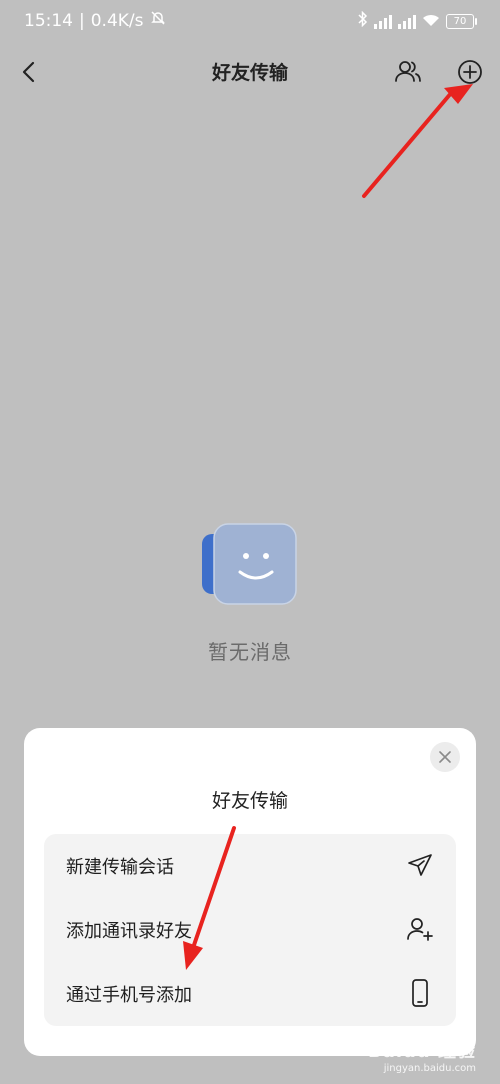  Describe the element at coordinates (158, 20) in the screenshot. I see `mute-icon` at that location.